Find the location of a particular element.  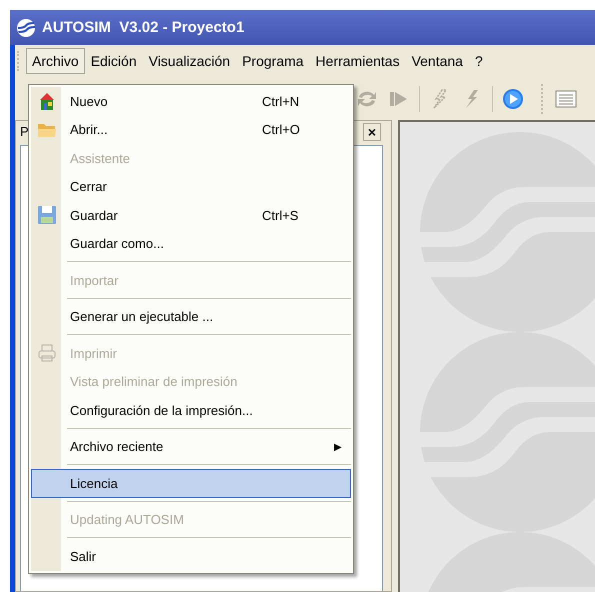

play-icon is located at coordinates (513, 98).